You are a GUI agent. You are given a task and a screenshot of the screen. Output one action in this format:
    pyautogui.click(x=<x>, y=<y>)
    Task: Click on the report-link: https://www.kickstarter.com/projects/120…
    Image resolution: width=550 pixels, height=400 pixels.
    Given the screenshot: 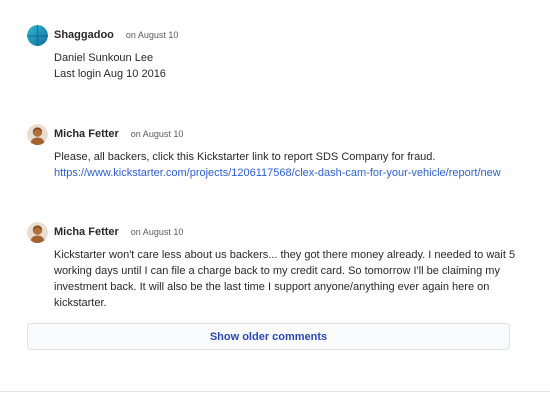 What is the action you would take?
    pyautogui.click(x=277, y=173)
    